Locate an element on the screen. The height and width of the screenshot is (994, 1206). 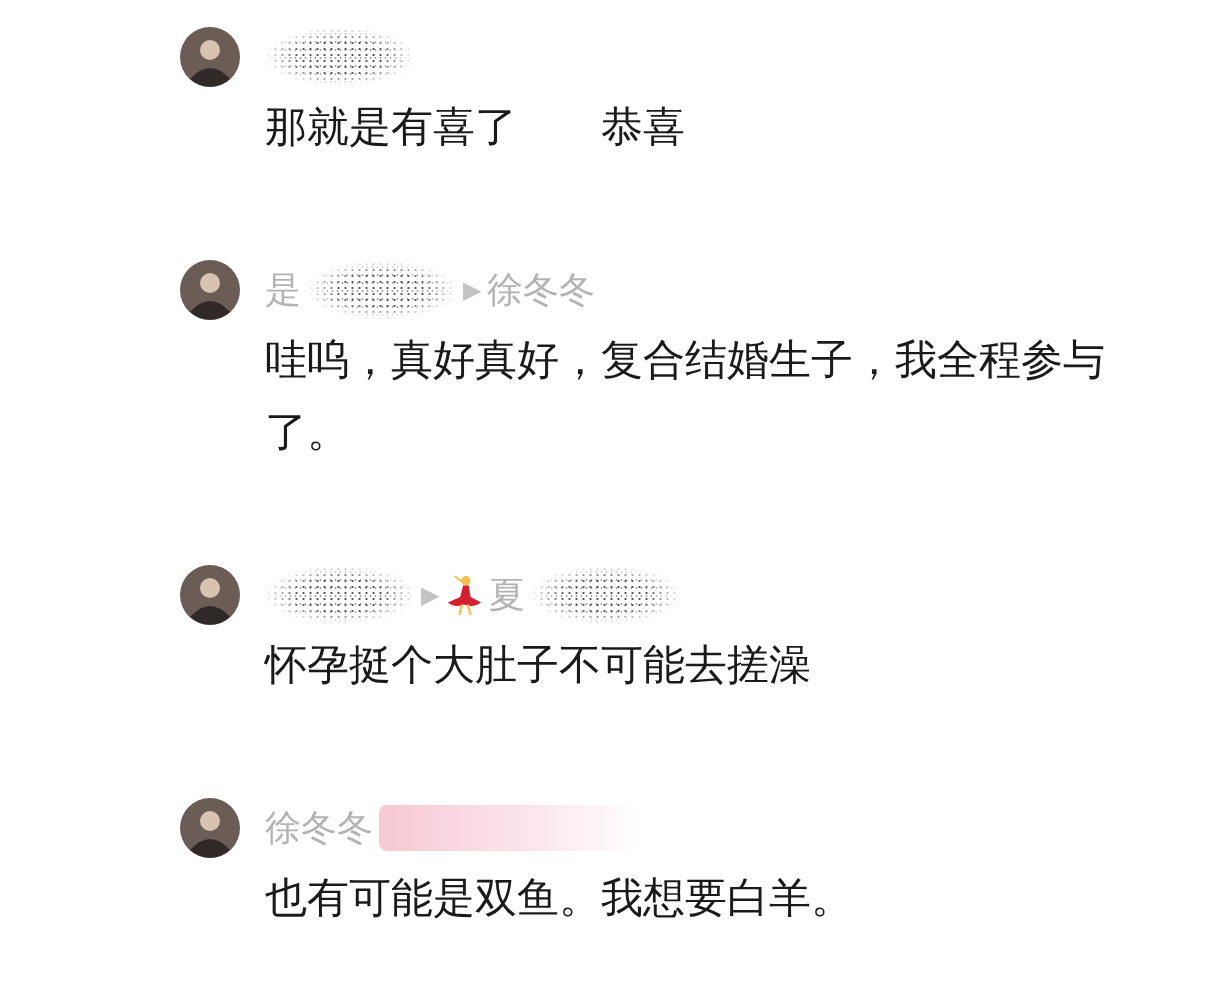
username: 是 is located at coordinates (283, 290).